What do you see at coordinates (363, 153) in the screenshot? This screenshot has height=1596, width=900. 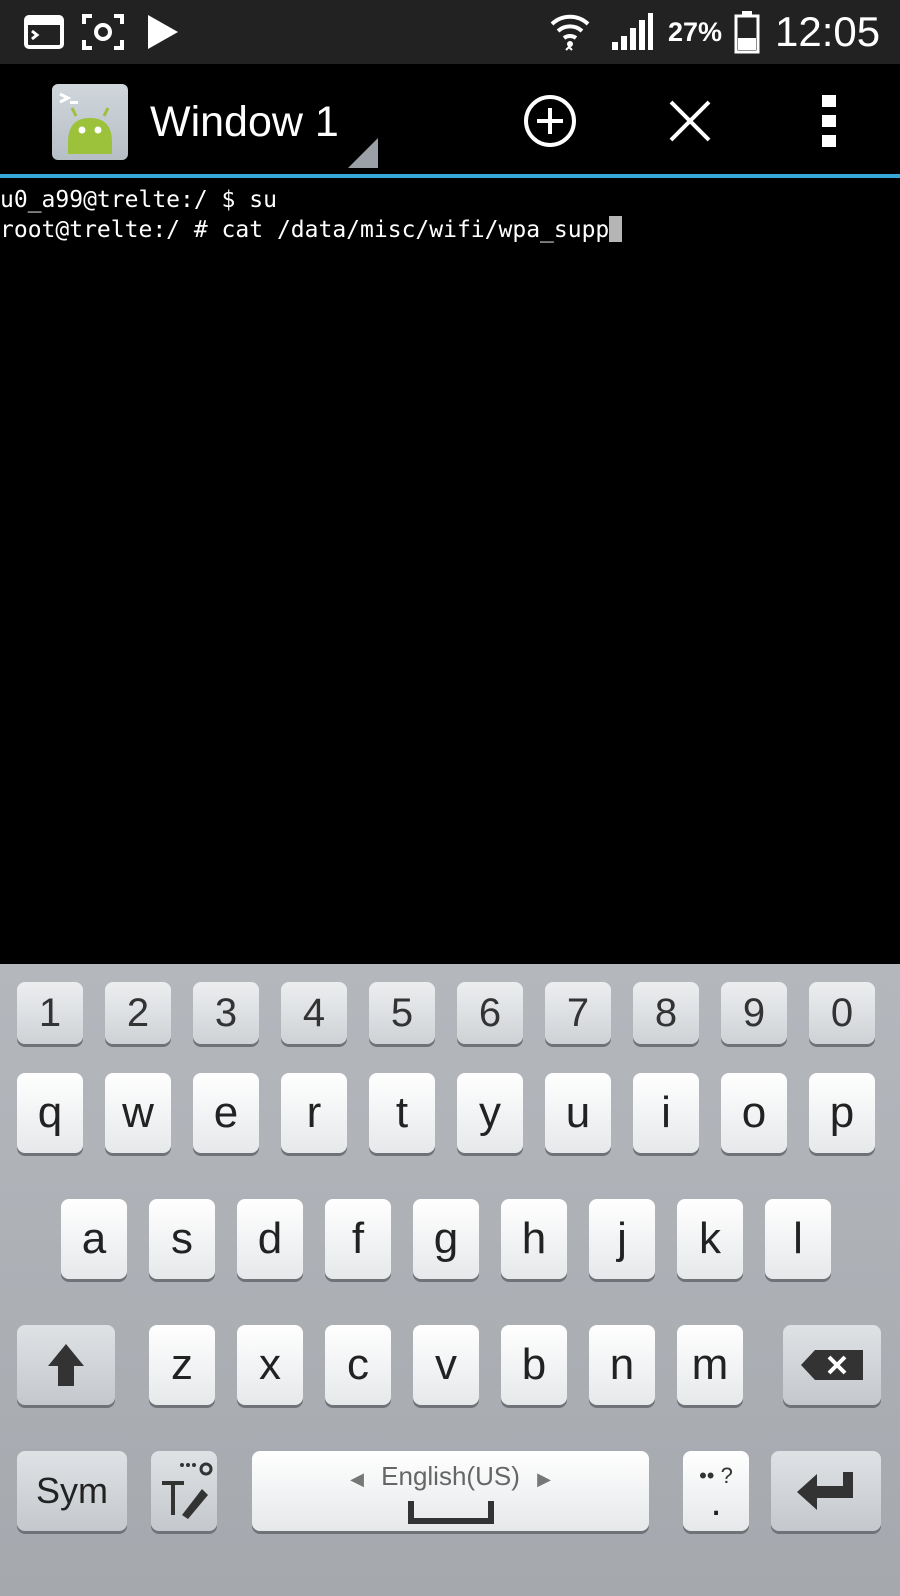 I see `window-dropdown-indicator-icon` at bounding box center [363, 153].